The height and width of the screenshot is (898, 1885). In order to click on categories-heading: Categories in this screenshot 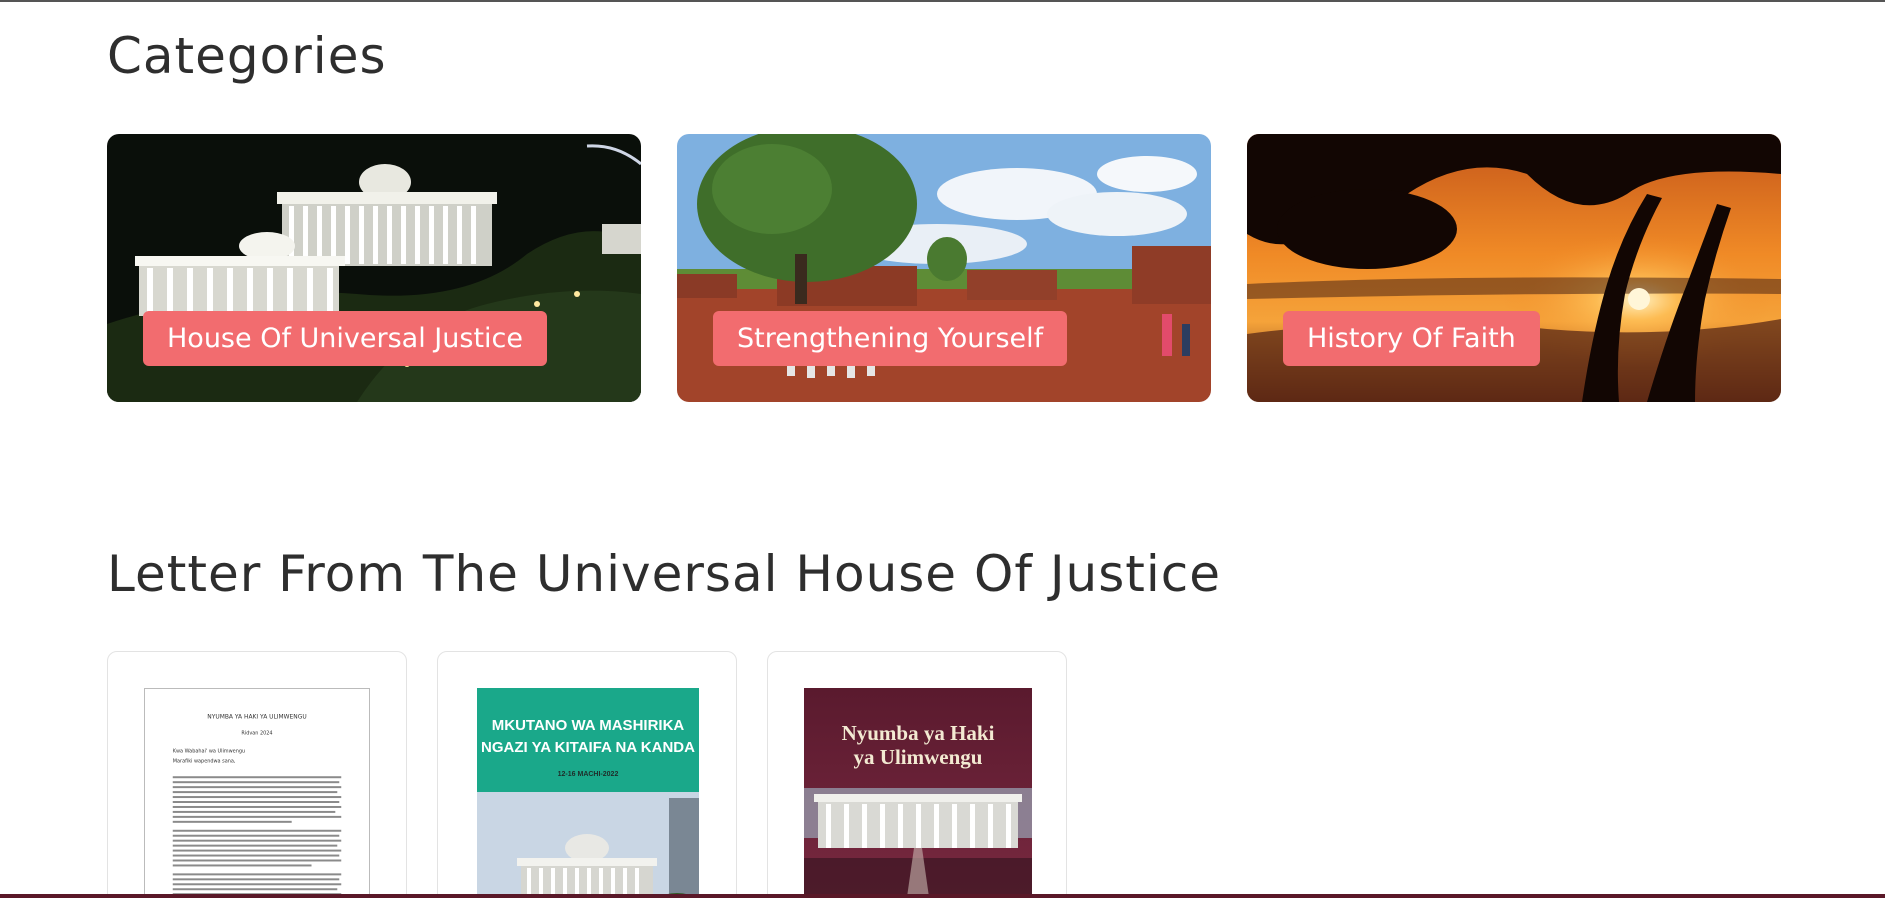, I will do `click(247, 56)`.